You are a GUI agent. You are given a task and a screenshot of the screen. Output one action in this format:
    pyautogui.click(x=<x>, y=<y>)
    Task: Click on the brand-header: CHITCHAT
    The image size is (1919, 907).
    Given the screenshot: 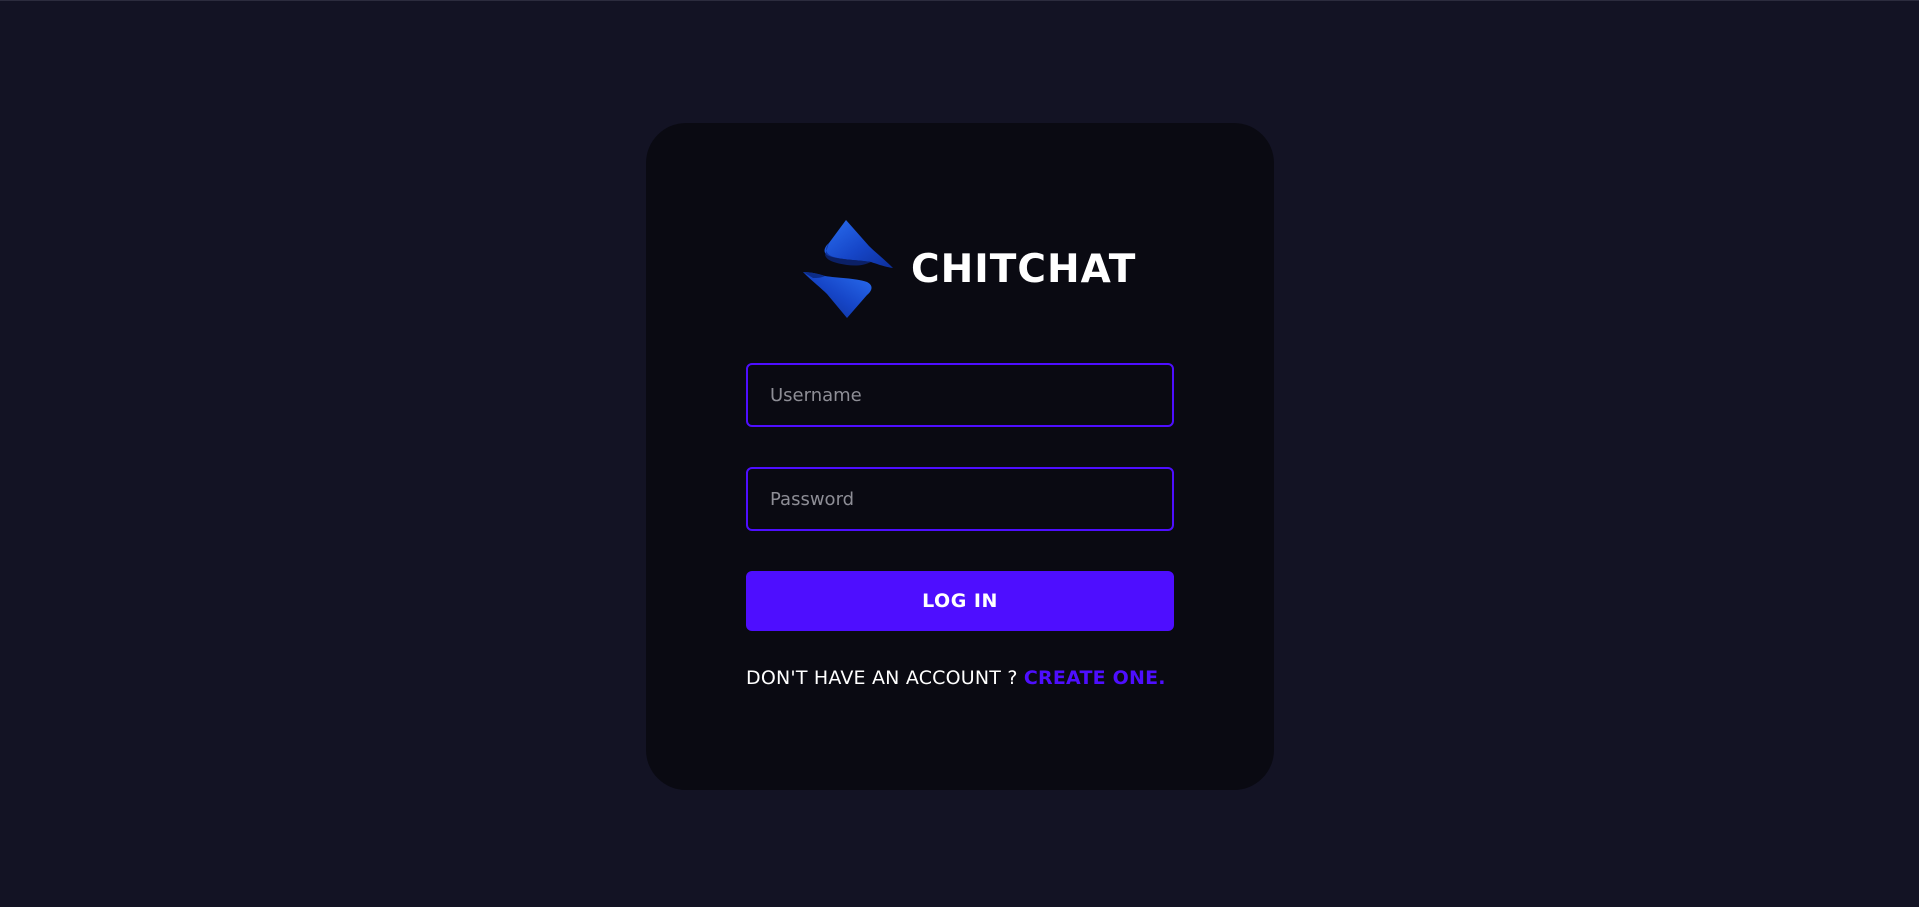 What is the action you would take?
    pyautogui.click(x=968, y=269)
    